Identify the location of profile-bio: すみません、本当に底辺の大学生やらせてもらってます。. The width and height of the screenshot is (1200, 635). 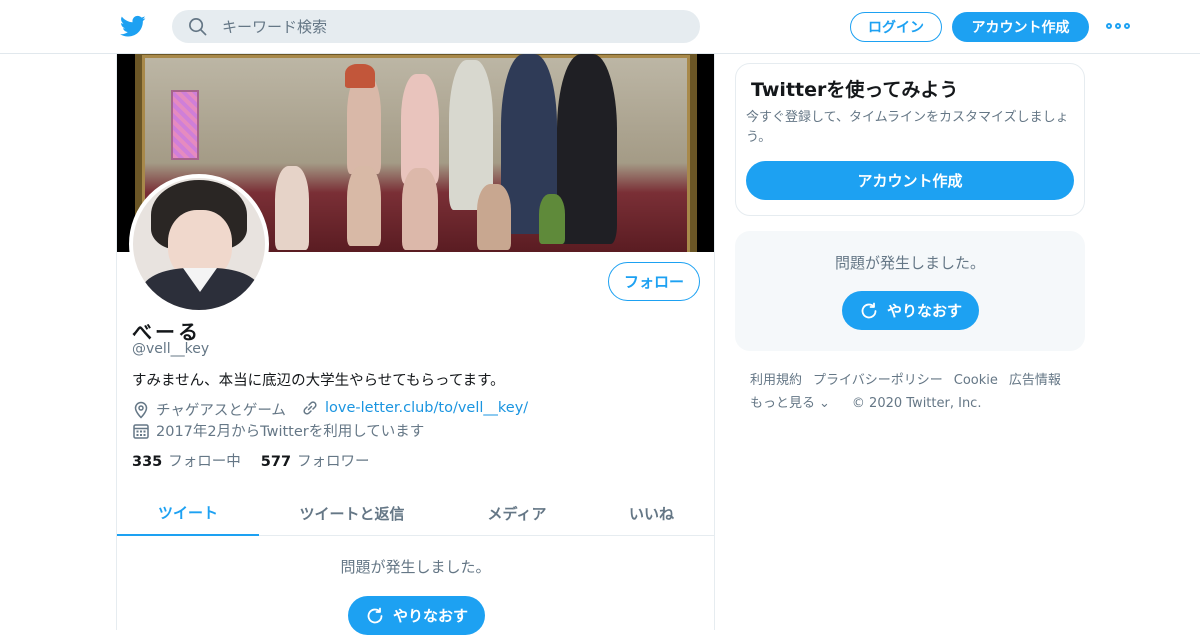
(318, 381).